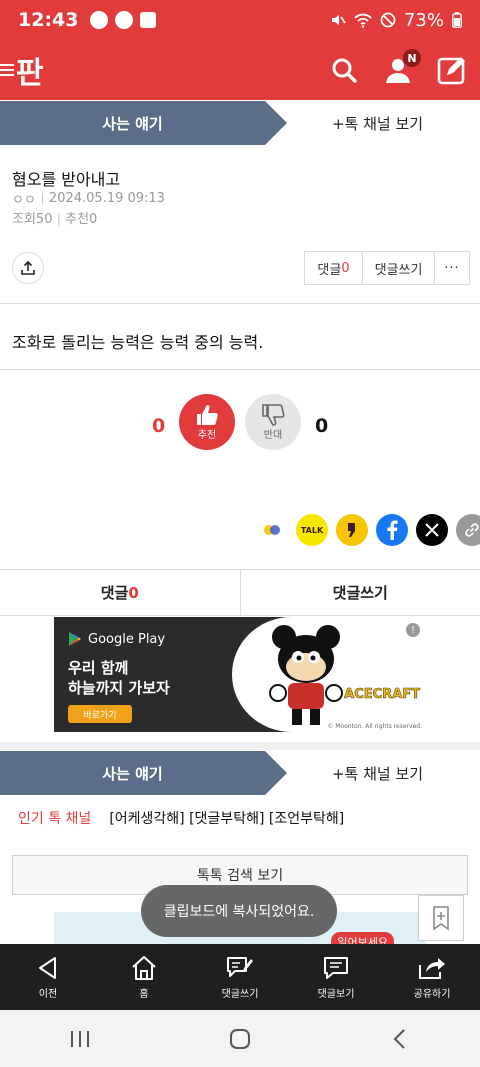  I want to click on current-channel-tab: 사는 얘기, so click(143, 123).